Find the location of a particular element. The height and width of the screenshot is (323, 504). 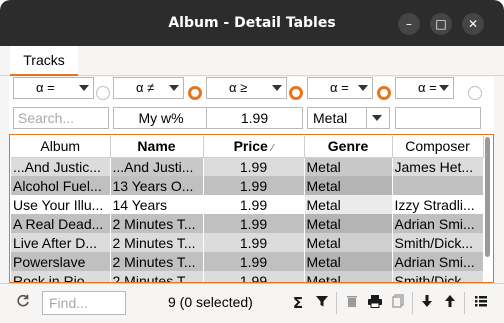

move-down-icon is located at coordinates (427, 303).